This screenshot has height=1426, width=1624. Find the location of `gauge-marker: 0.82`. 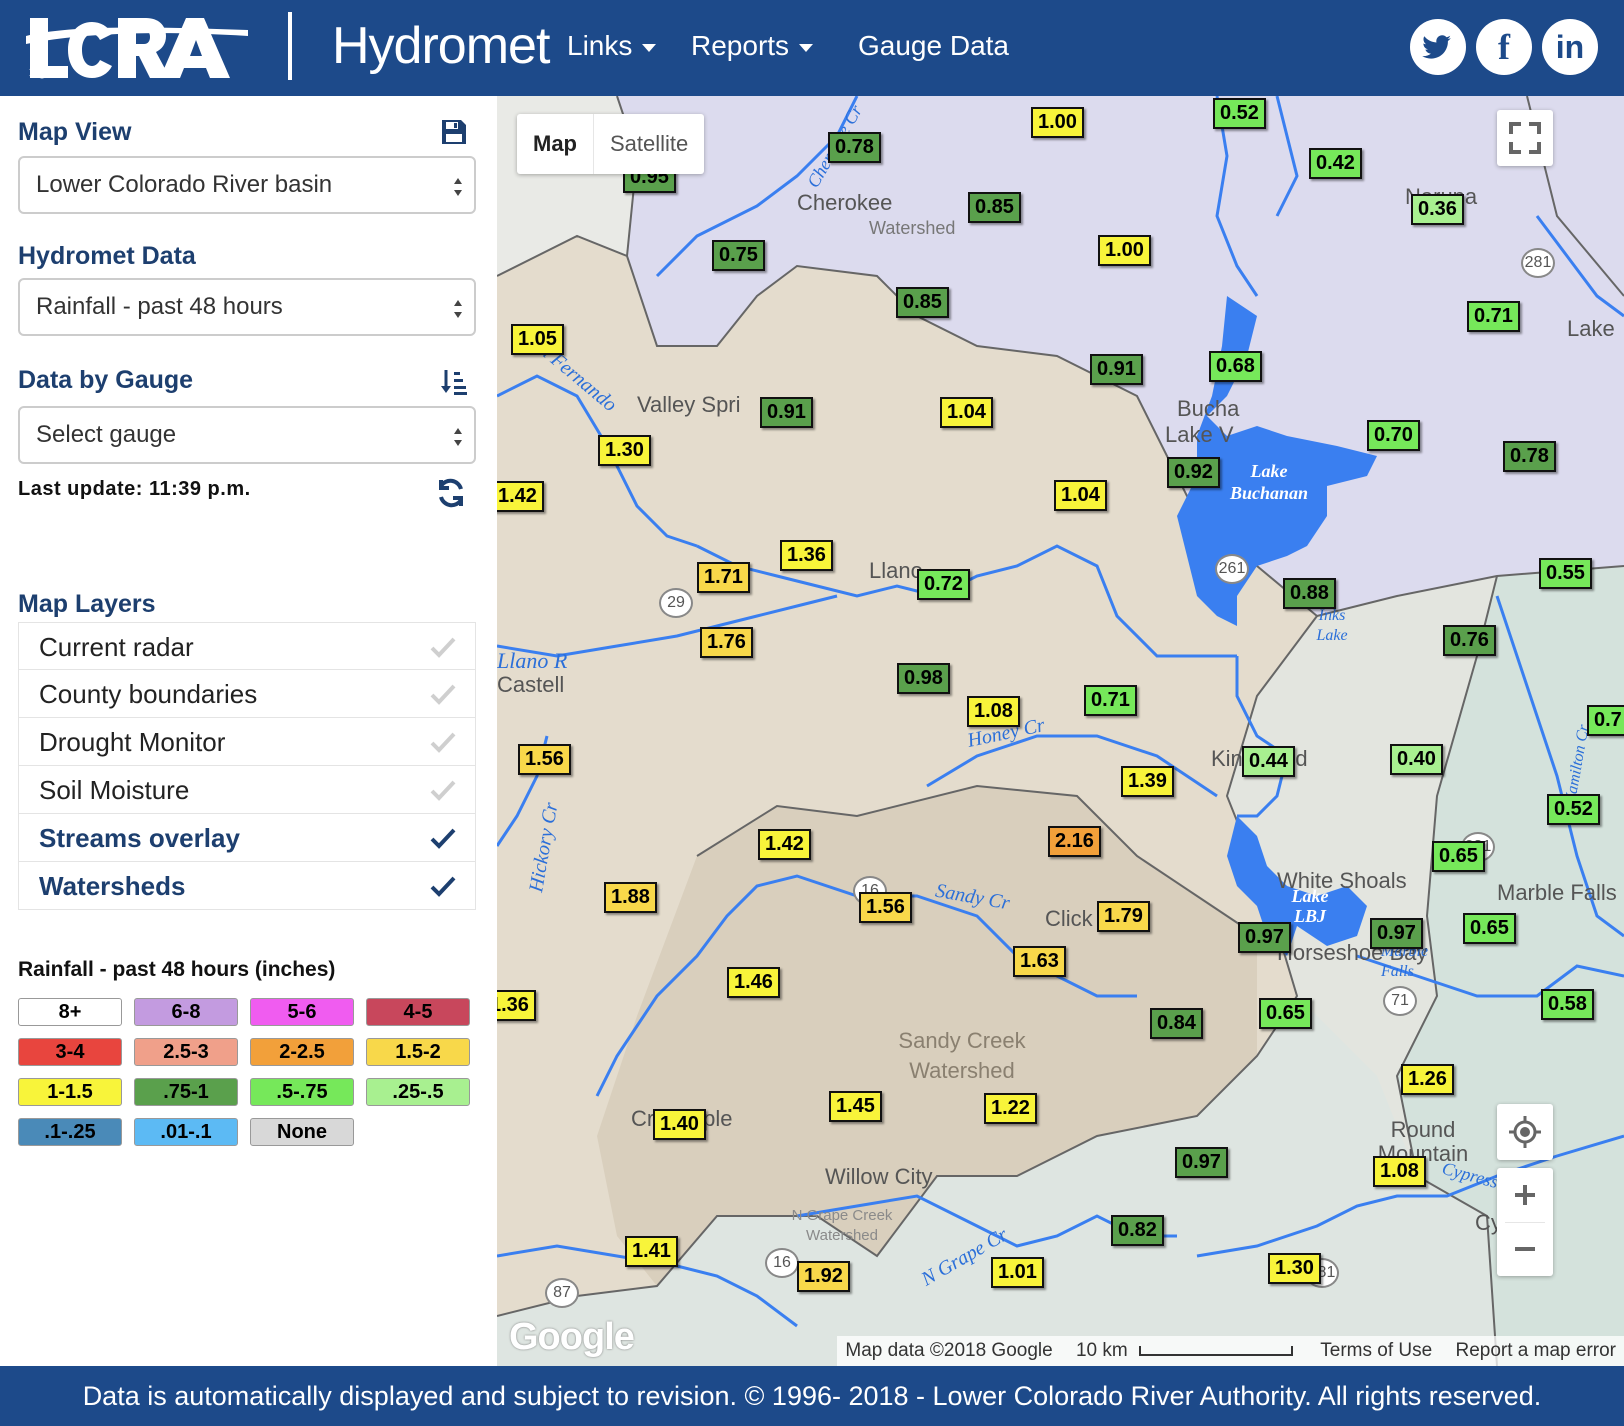

gauge-marker: 0.82 is located at coordinates (1137, 1230).